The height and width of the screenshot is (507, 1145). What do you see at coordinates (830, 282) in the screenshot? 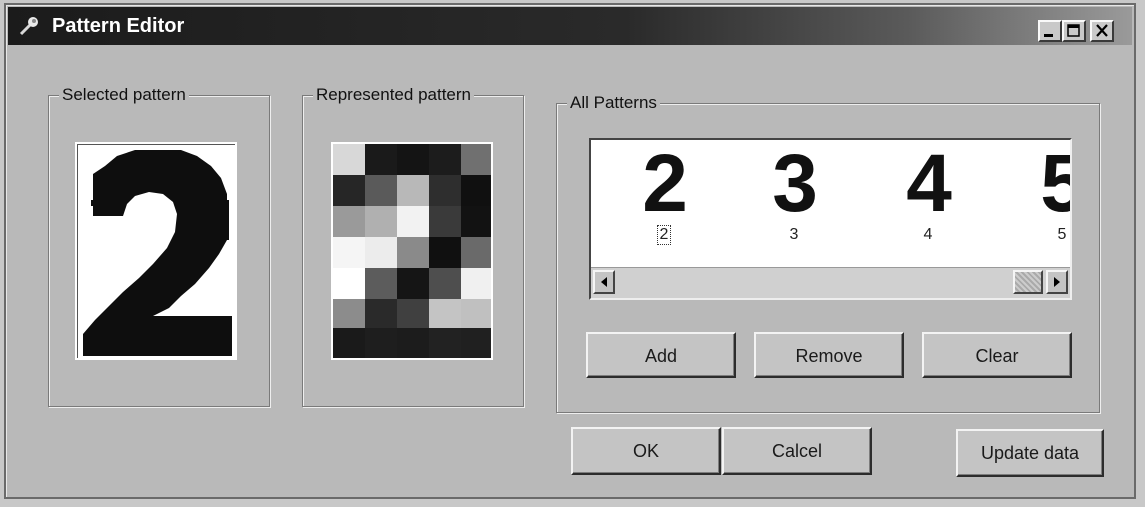
I see `horizontal-scrollbar` at bounding box center [830, 282].